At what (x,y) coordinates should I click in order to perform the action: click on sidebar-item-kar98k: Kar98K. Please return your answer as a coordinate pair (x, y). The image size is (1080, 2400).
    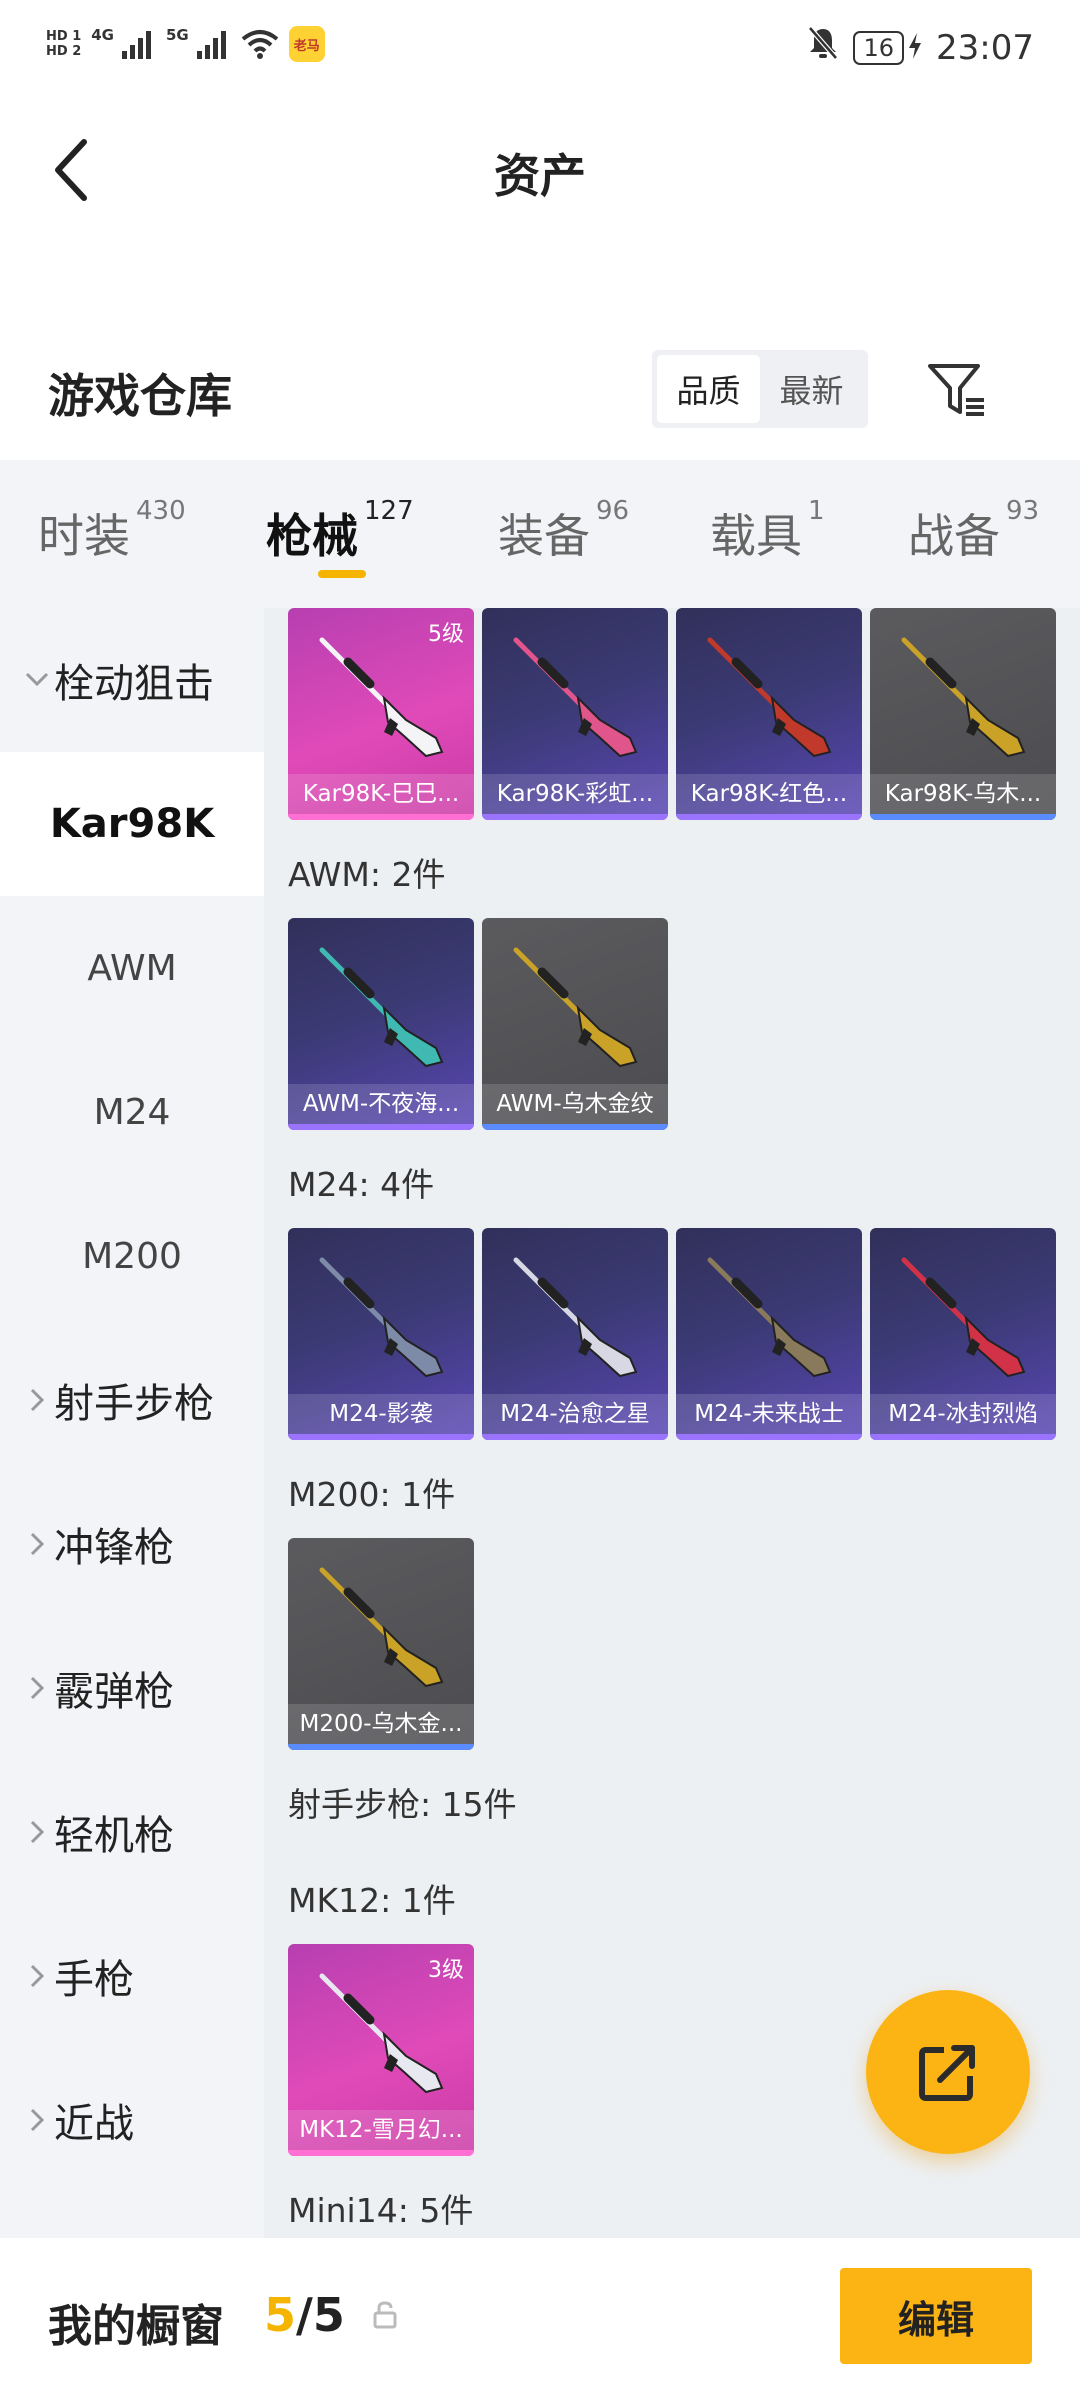
    Looking at the image, I should click on (132, 824).